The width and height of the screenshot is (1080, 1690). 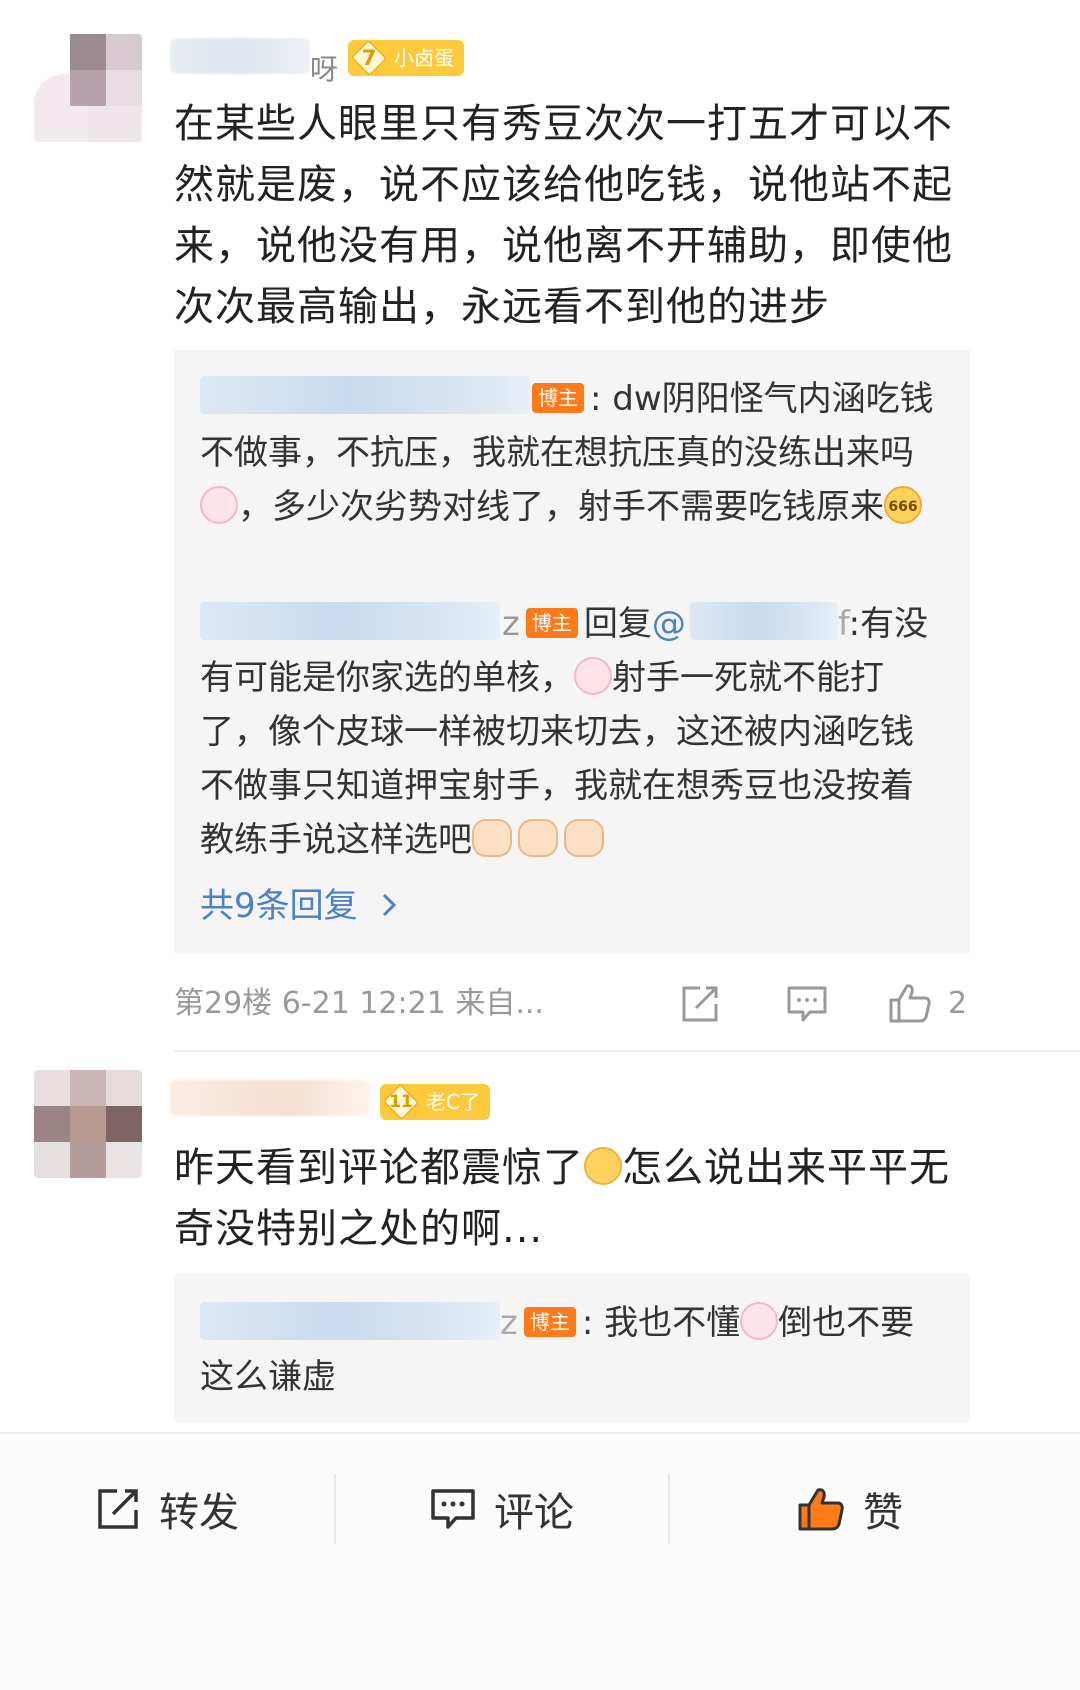 I want to click on share-icon, so click(x=700, y=1004).